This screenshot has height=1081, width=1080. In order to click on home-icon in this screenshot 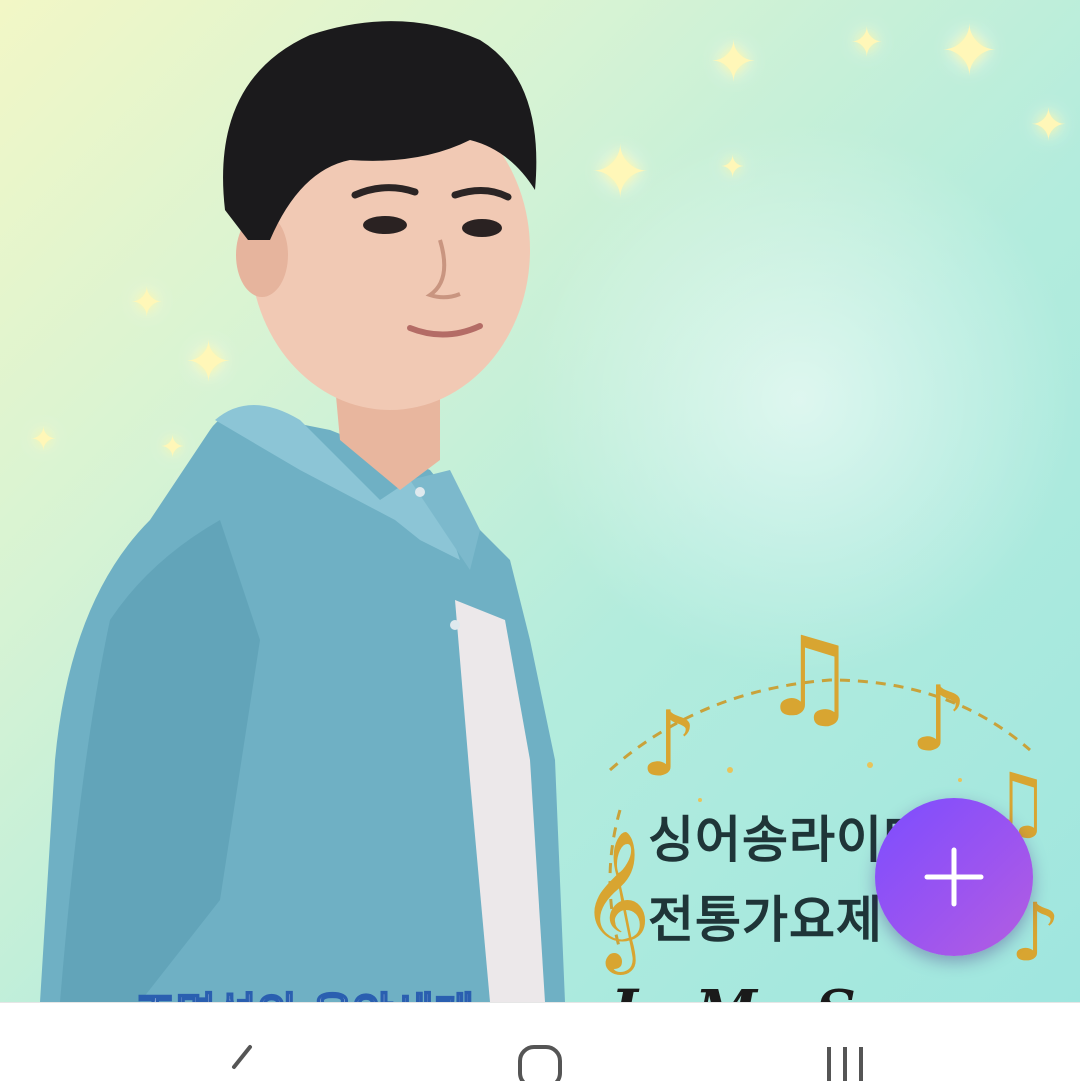, I will do `click(540, 1063)`.